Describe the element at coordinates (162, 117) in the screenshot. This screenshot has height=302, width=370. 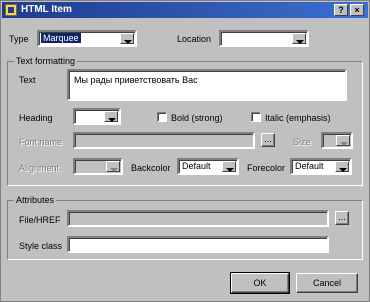
I see `bold-checkbox` at that location.